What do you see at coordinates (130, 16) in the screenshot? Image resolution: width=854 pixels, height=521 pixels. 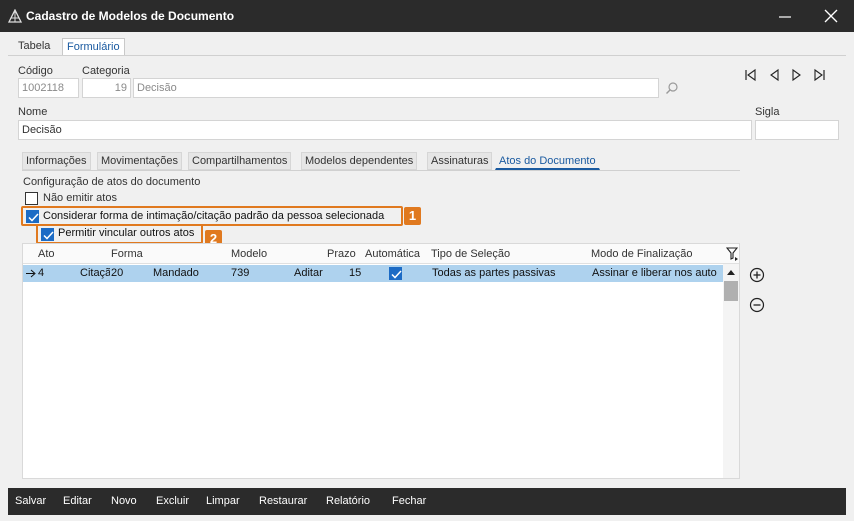 I see `window-title: Cadastro de Modelos de Documento` at bounding box center [130, 16].